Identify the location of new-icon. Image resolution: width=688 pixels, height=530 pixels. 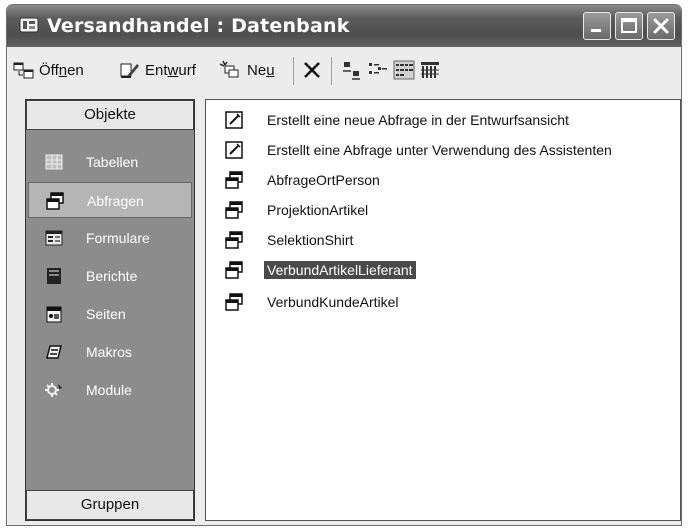
(229, 69).